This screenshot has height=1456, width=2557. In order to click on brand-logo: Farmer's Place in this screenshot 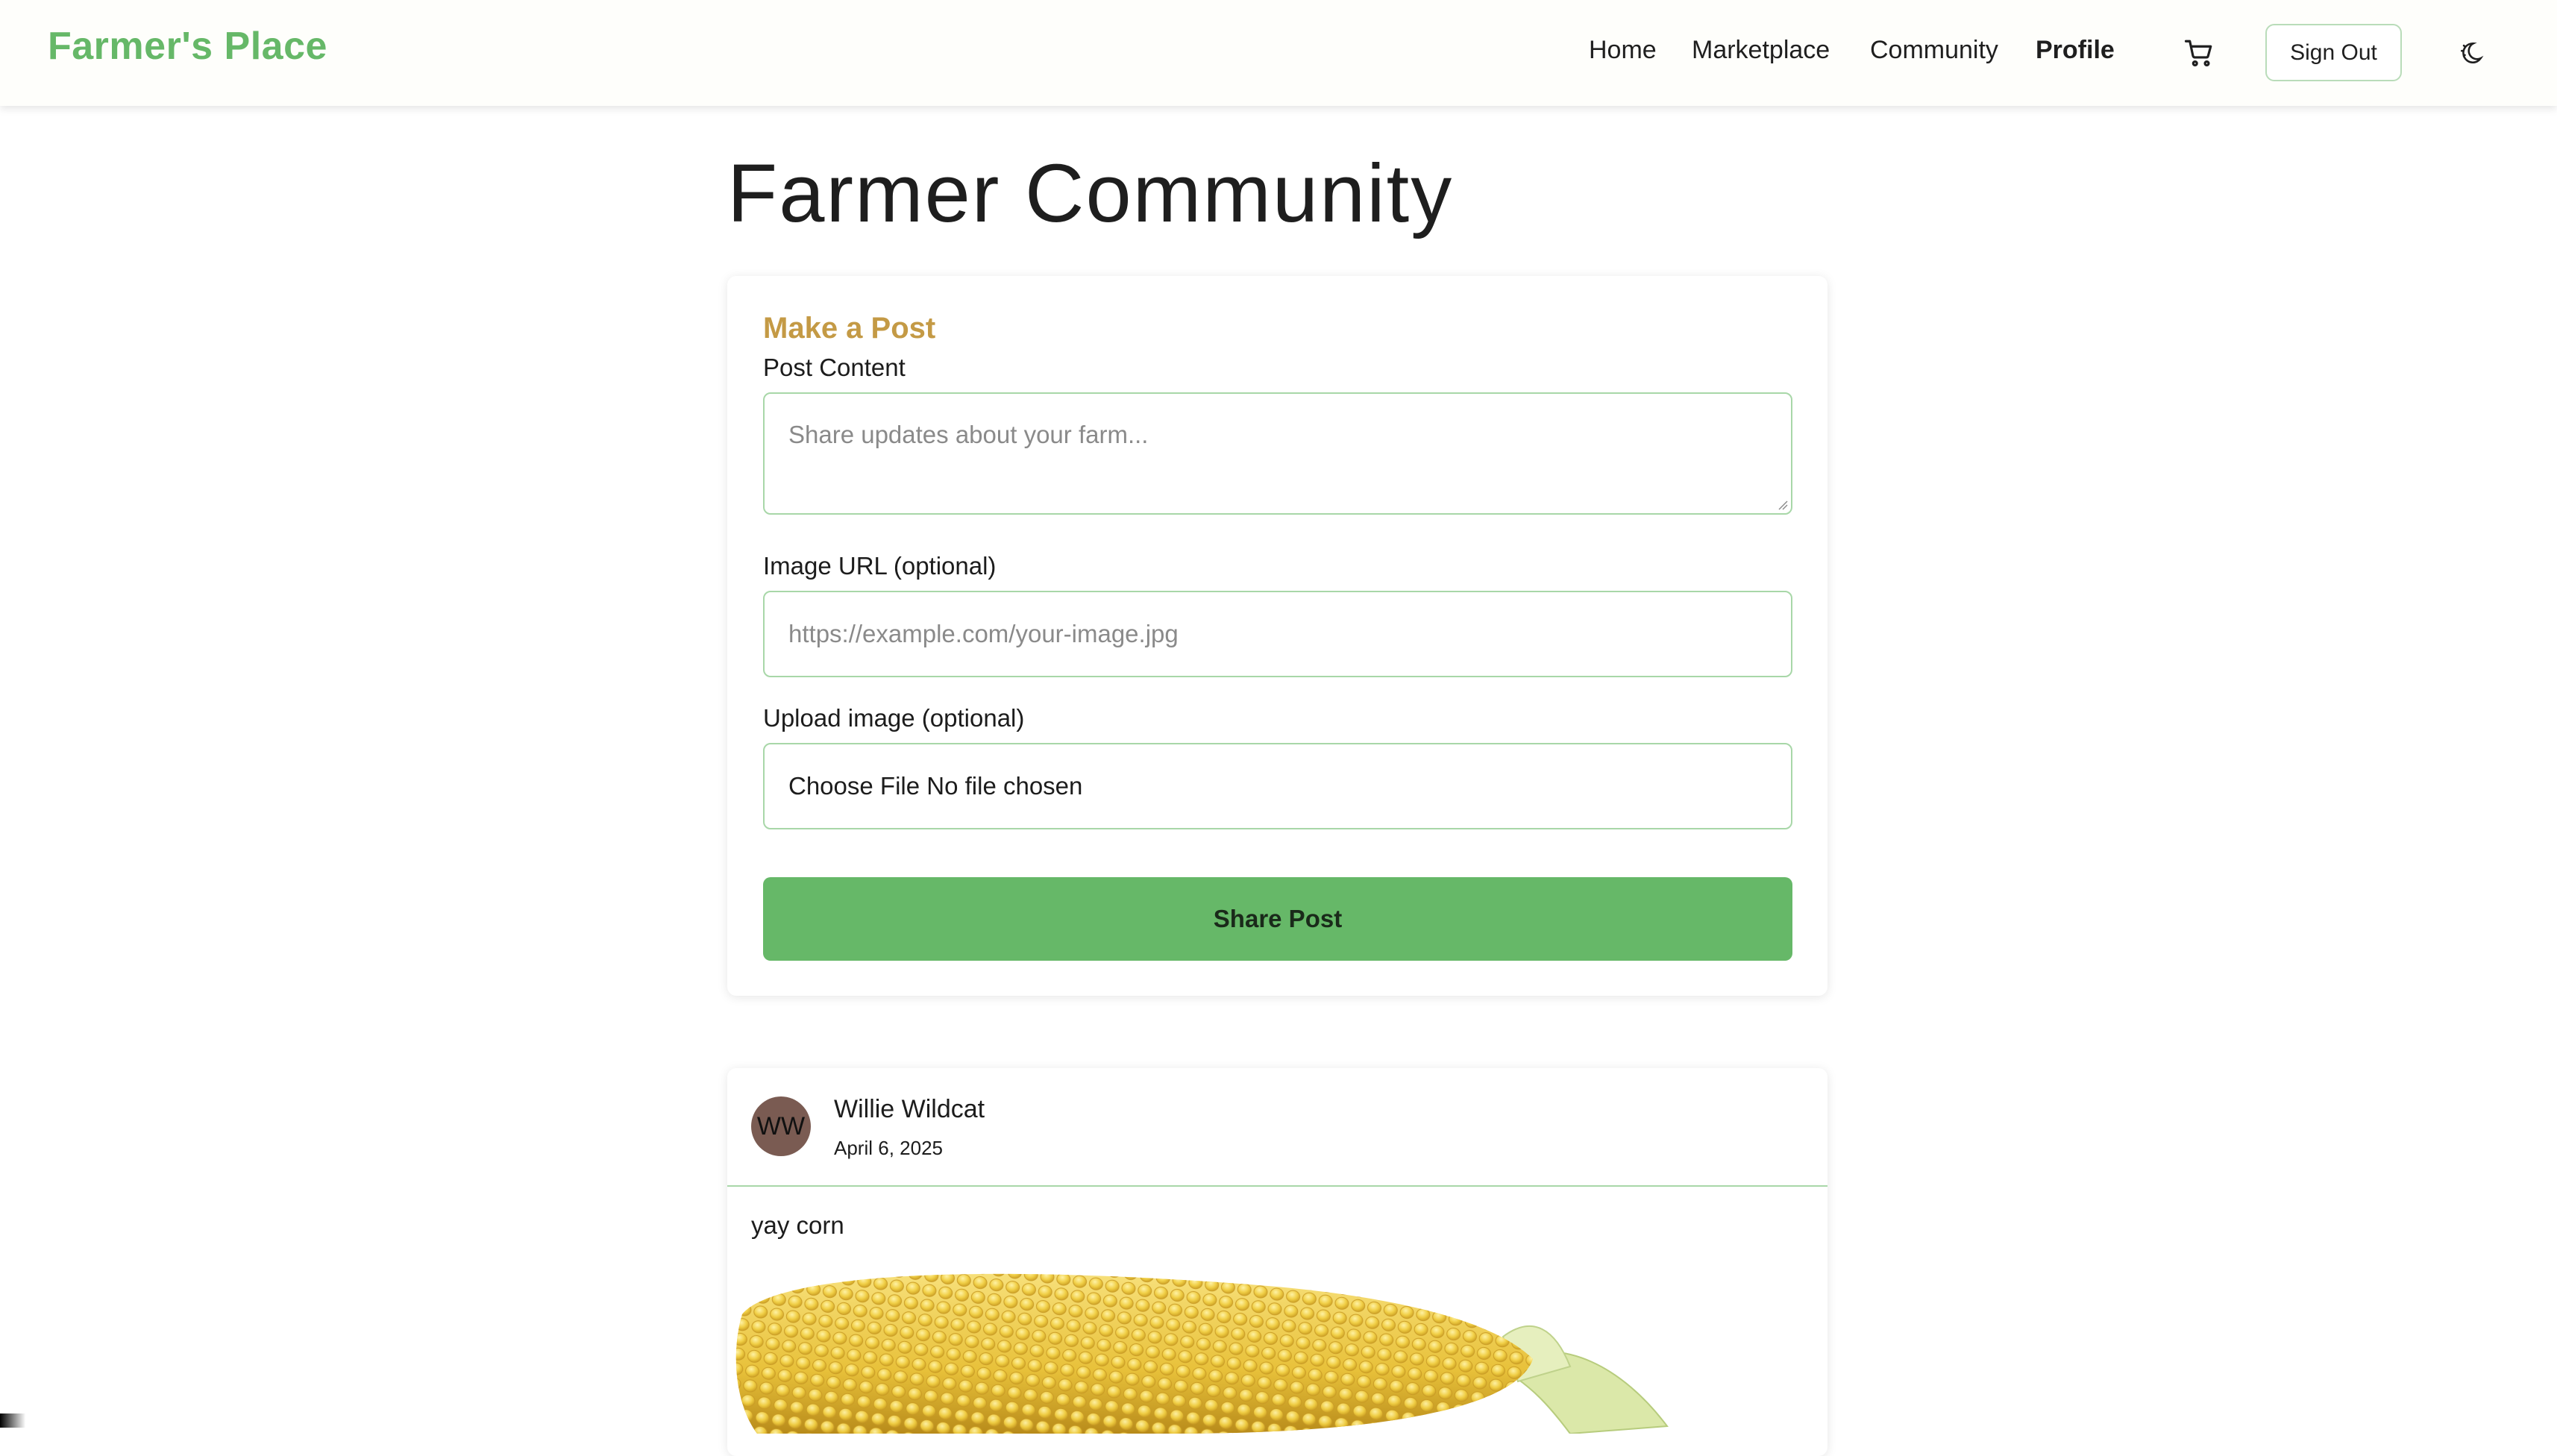, I will do `click(187, 46)`.